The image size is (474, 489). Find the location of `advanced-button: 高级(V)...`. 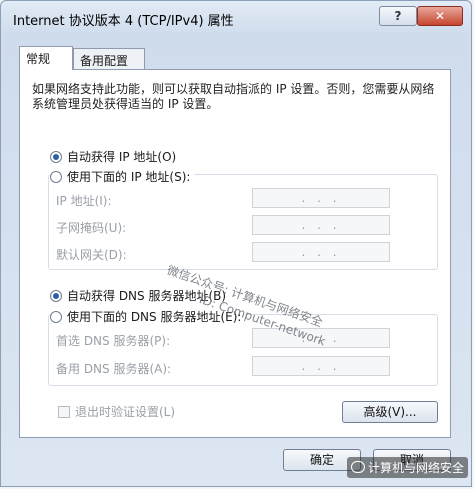

advanced-button: 高级(V)... is located at coordinates (390, 412).